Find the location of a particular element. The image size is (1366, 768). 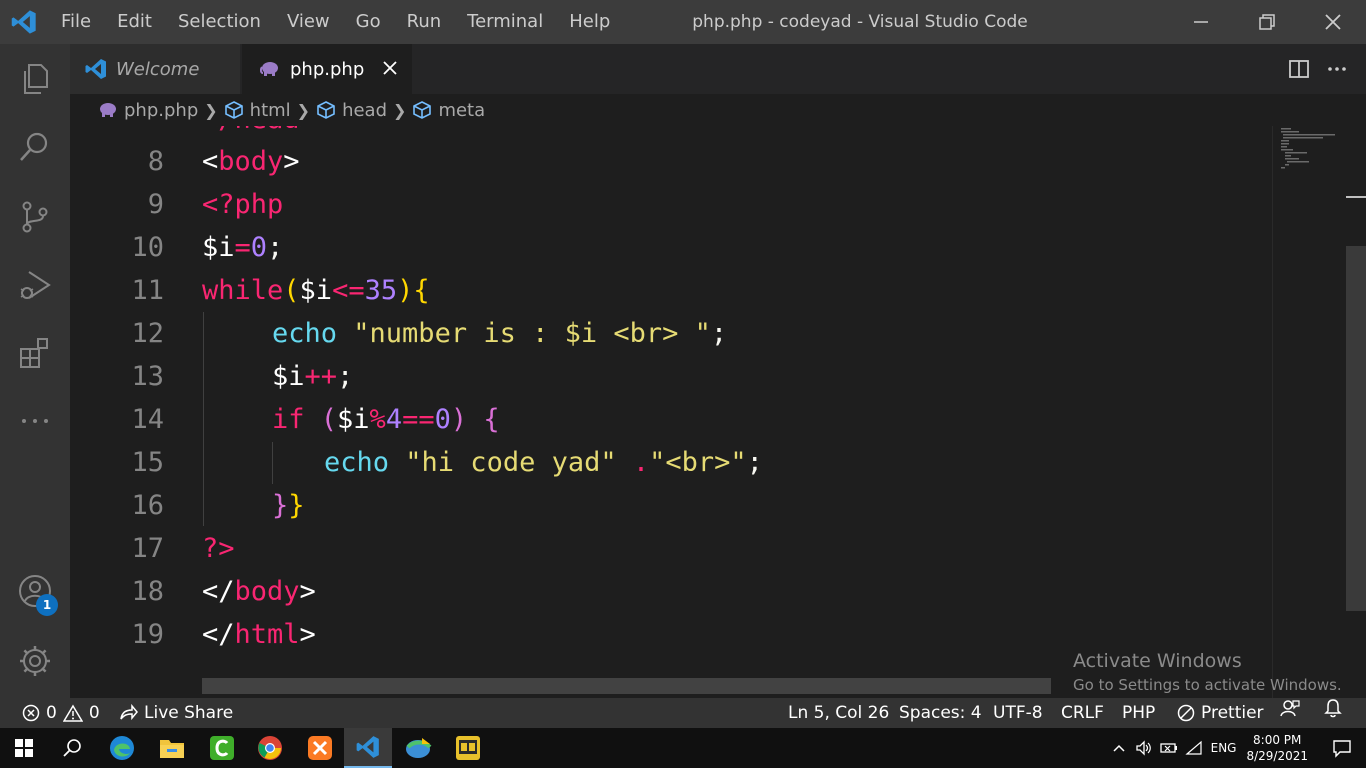

taskbar-xampp is located at coordinates (320, 748).